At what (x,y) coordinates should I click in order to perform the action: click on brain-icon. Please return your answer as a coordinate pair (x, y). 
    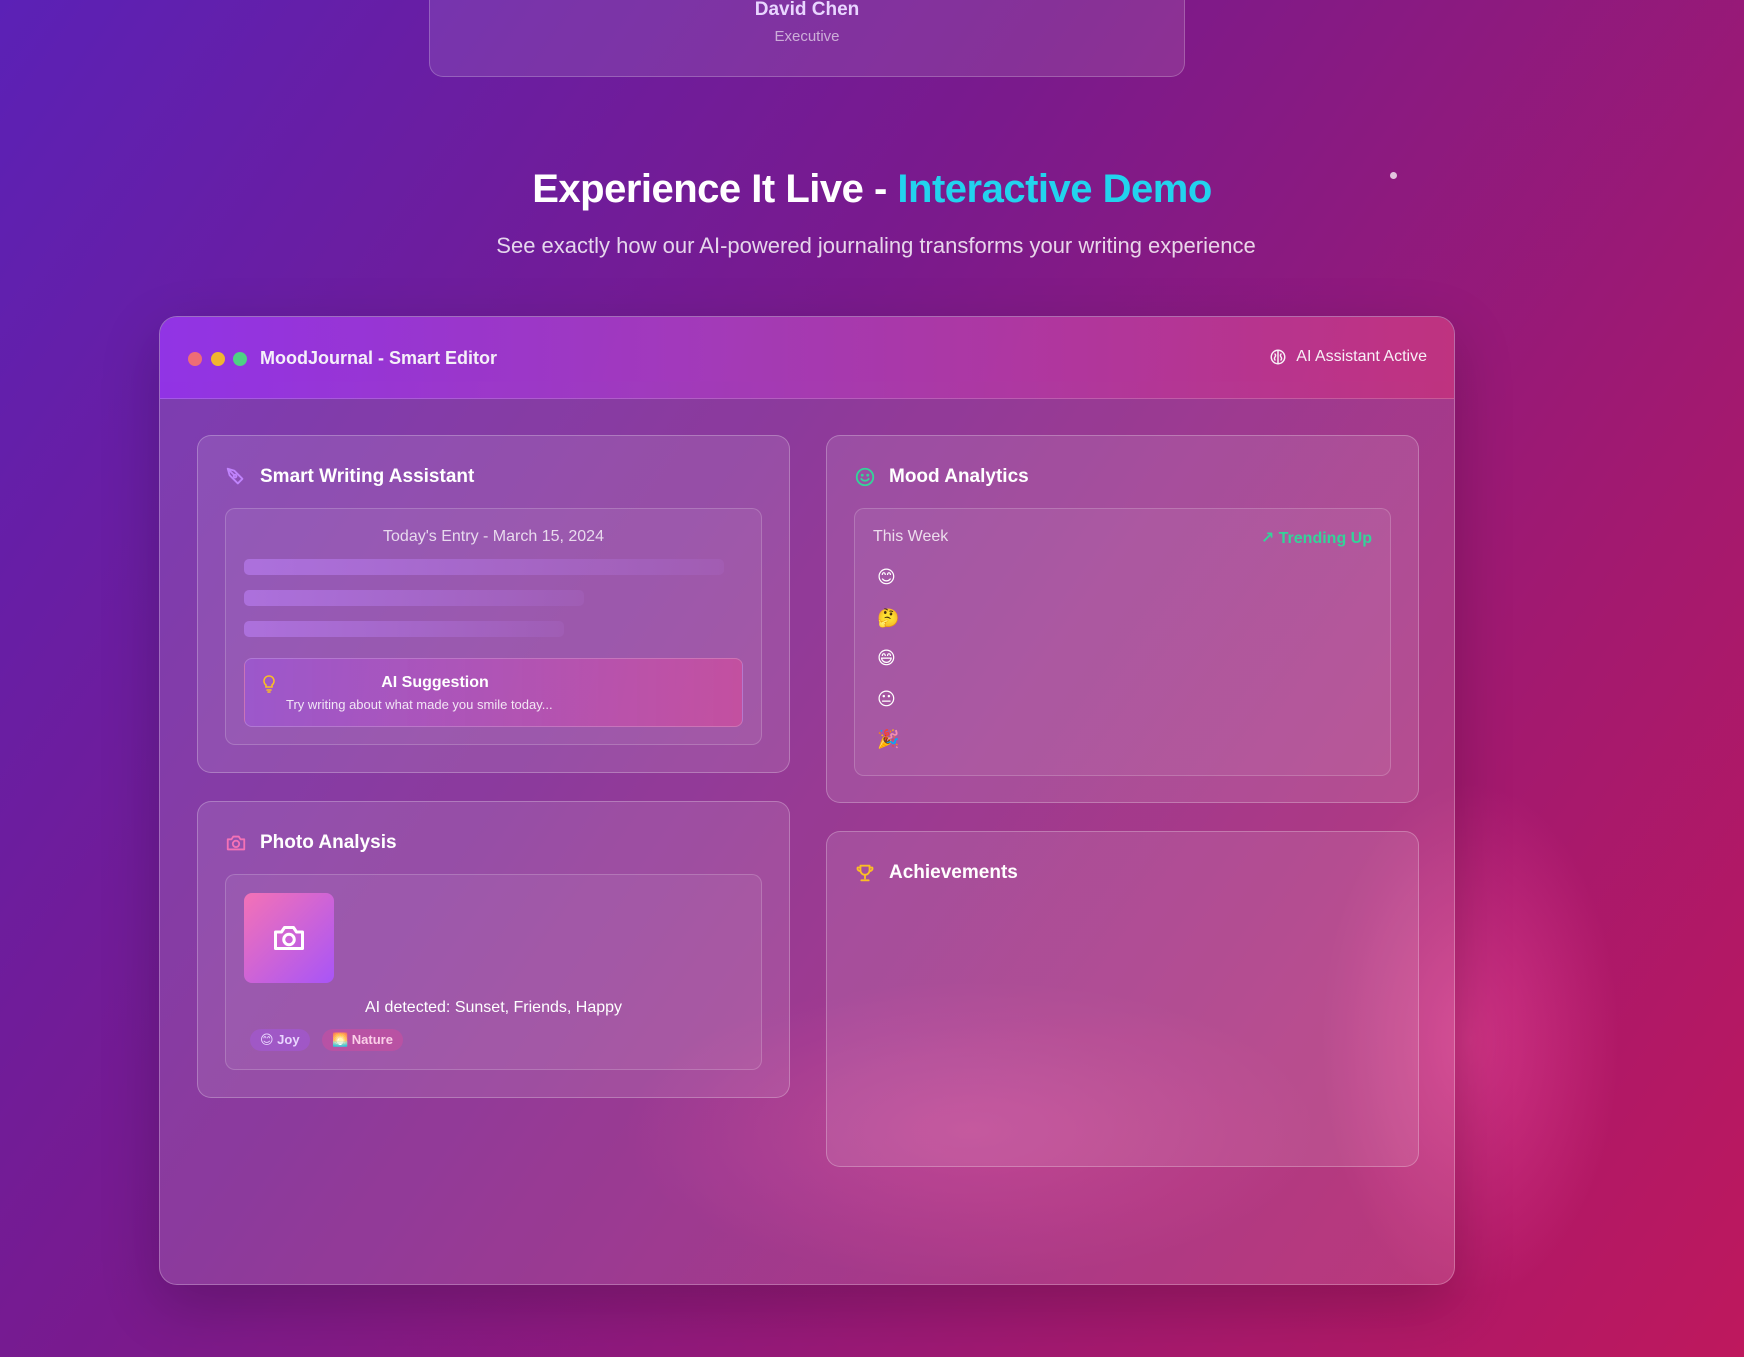
    Looking at the image, I should click on (1278, 357).